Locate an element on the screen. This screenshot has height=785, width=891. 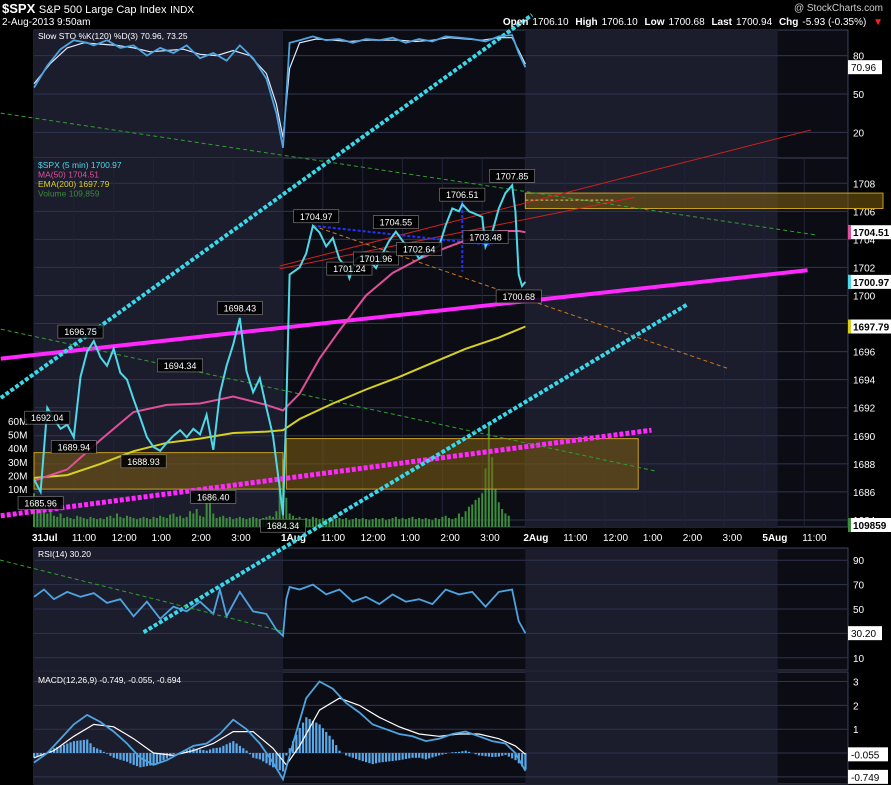
price-label: 1698.43 is located at coordinates (240, 309).